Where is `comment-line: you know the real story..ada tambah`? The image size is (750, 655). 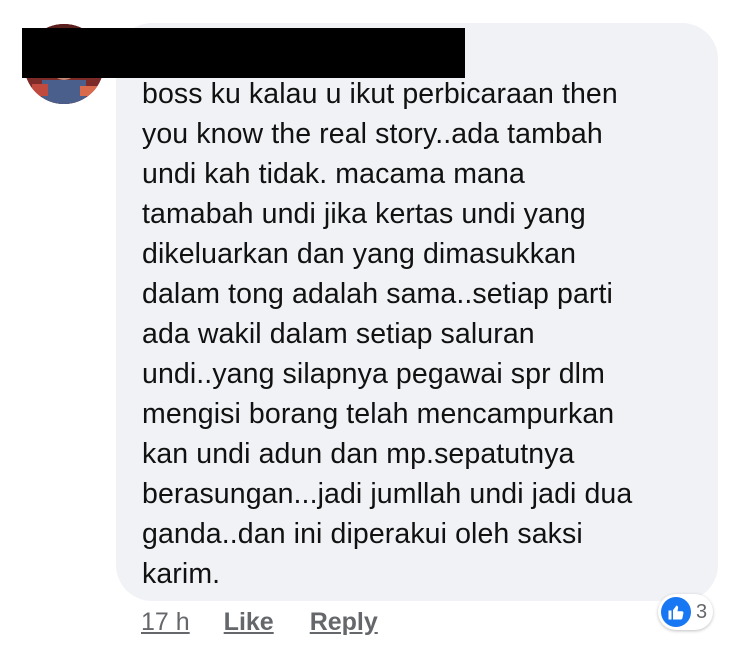
comment-line: you know the real story..ada tambah is located at coordinates (372, 134).